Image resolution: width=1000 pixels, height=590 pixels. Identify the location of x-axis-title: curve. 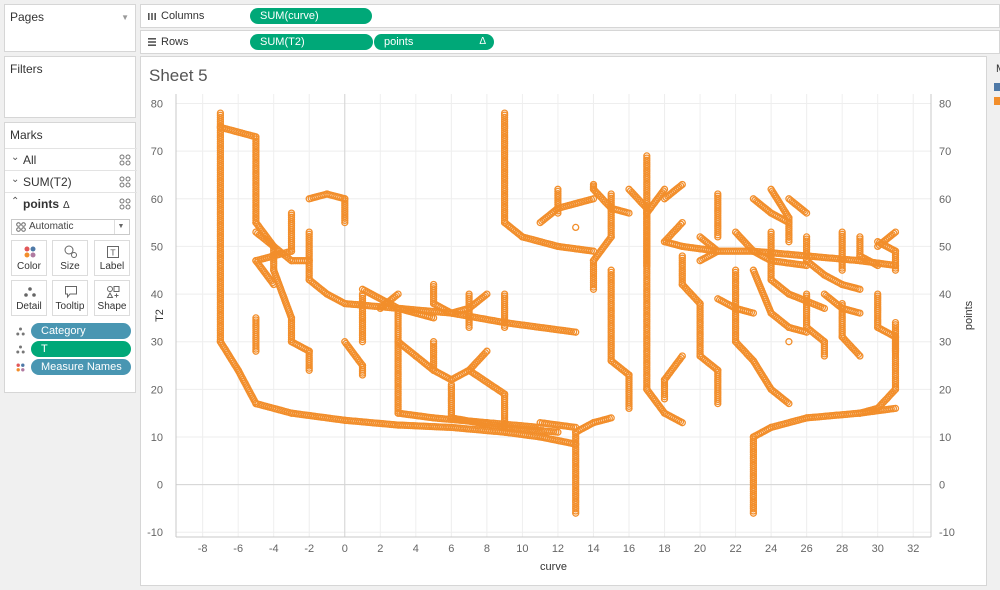
(553, 567).